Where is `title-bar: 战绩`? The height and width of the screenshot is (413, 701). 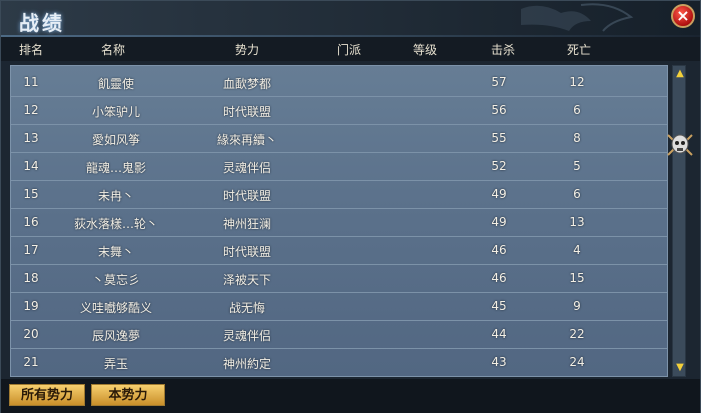 title-bar: 战绩 is located at coordinates (350, 19).